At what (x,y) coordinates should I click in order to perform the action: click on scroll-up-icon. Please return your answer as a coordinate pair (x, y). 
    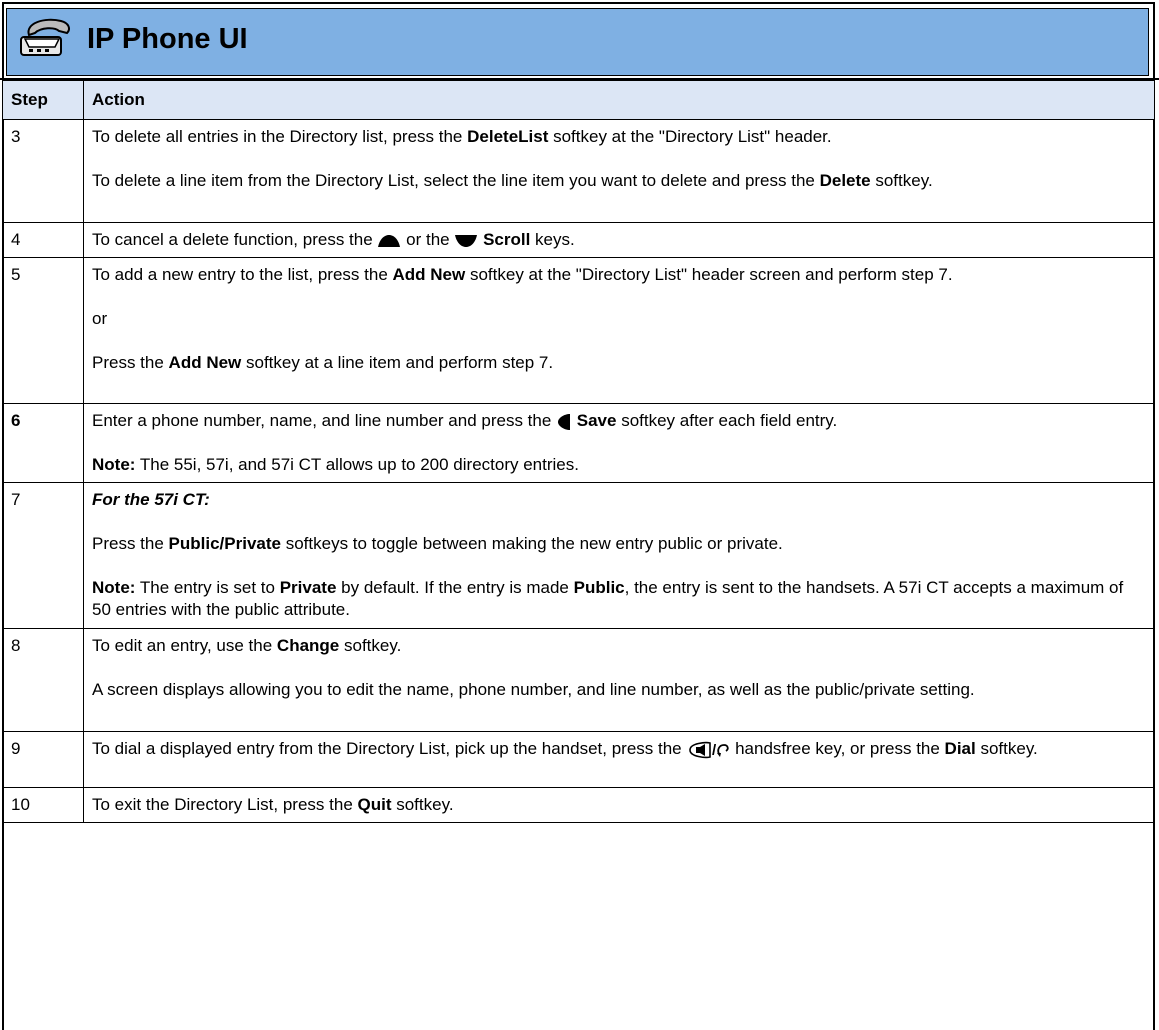
    Looking at the image, I should click on (389, 240).